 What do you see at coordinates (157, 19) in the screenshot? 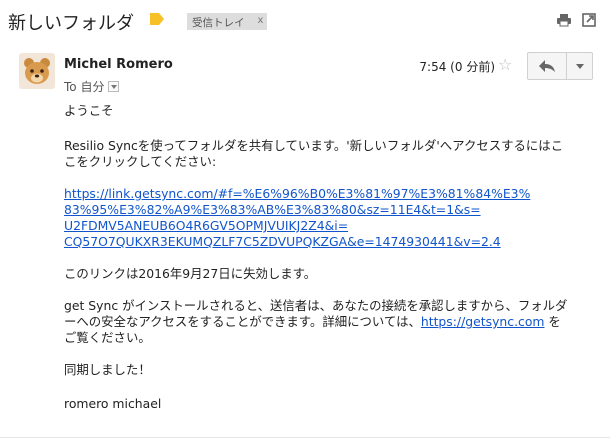
I see `label-tag-icon` at bounding box center [157, 19].